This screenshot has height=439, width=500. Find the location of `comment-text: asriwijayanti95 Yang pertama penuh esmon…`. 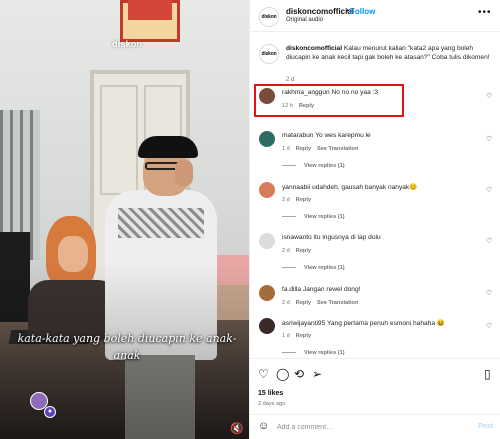

comment-text: asriwijayanti95 Yang pertama penuh esmon… is located at coordinates (382, 323).